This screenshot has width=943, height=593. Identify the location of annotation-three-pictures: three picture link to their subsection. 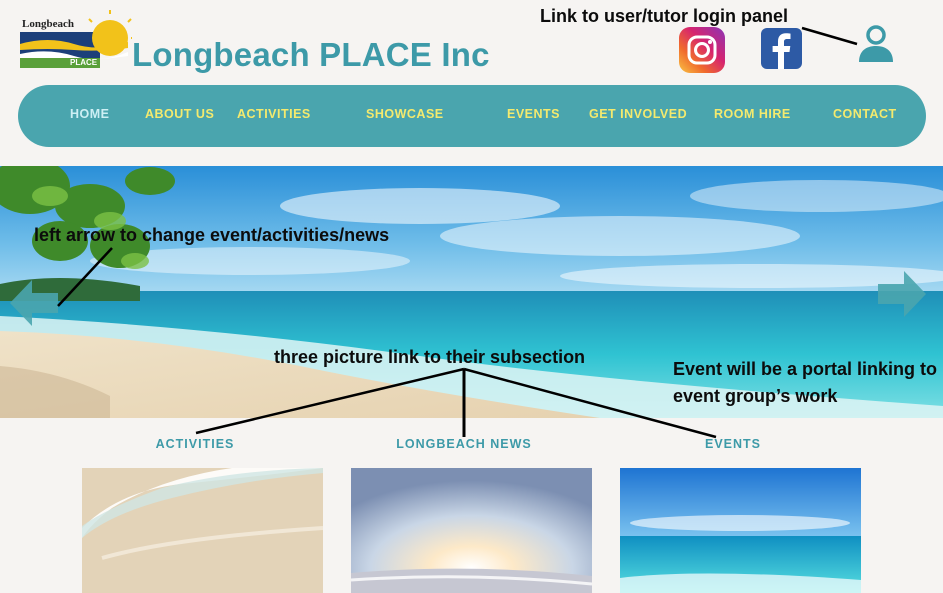
(430, 357).